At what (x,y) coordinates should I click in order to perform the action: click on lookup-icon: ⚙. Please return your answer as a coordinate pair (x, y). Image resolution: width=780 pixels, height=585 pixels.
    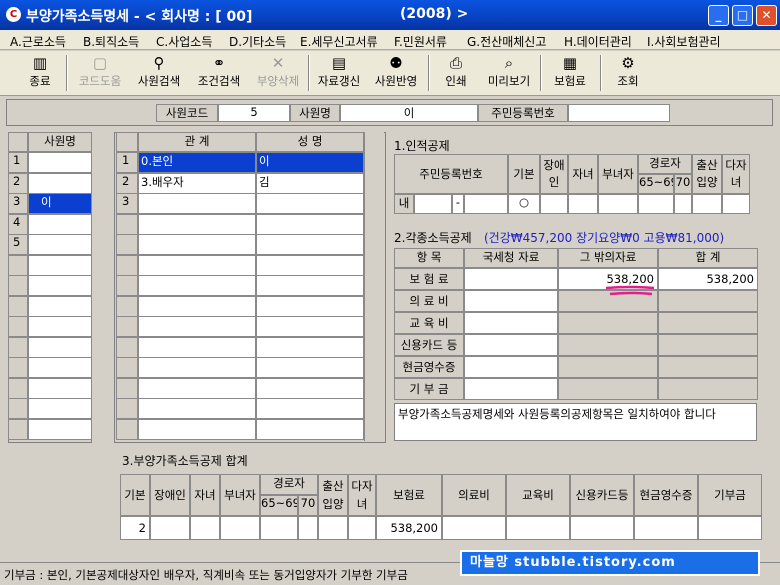
    Looking at the image, I should click on (628, 63).